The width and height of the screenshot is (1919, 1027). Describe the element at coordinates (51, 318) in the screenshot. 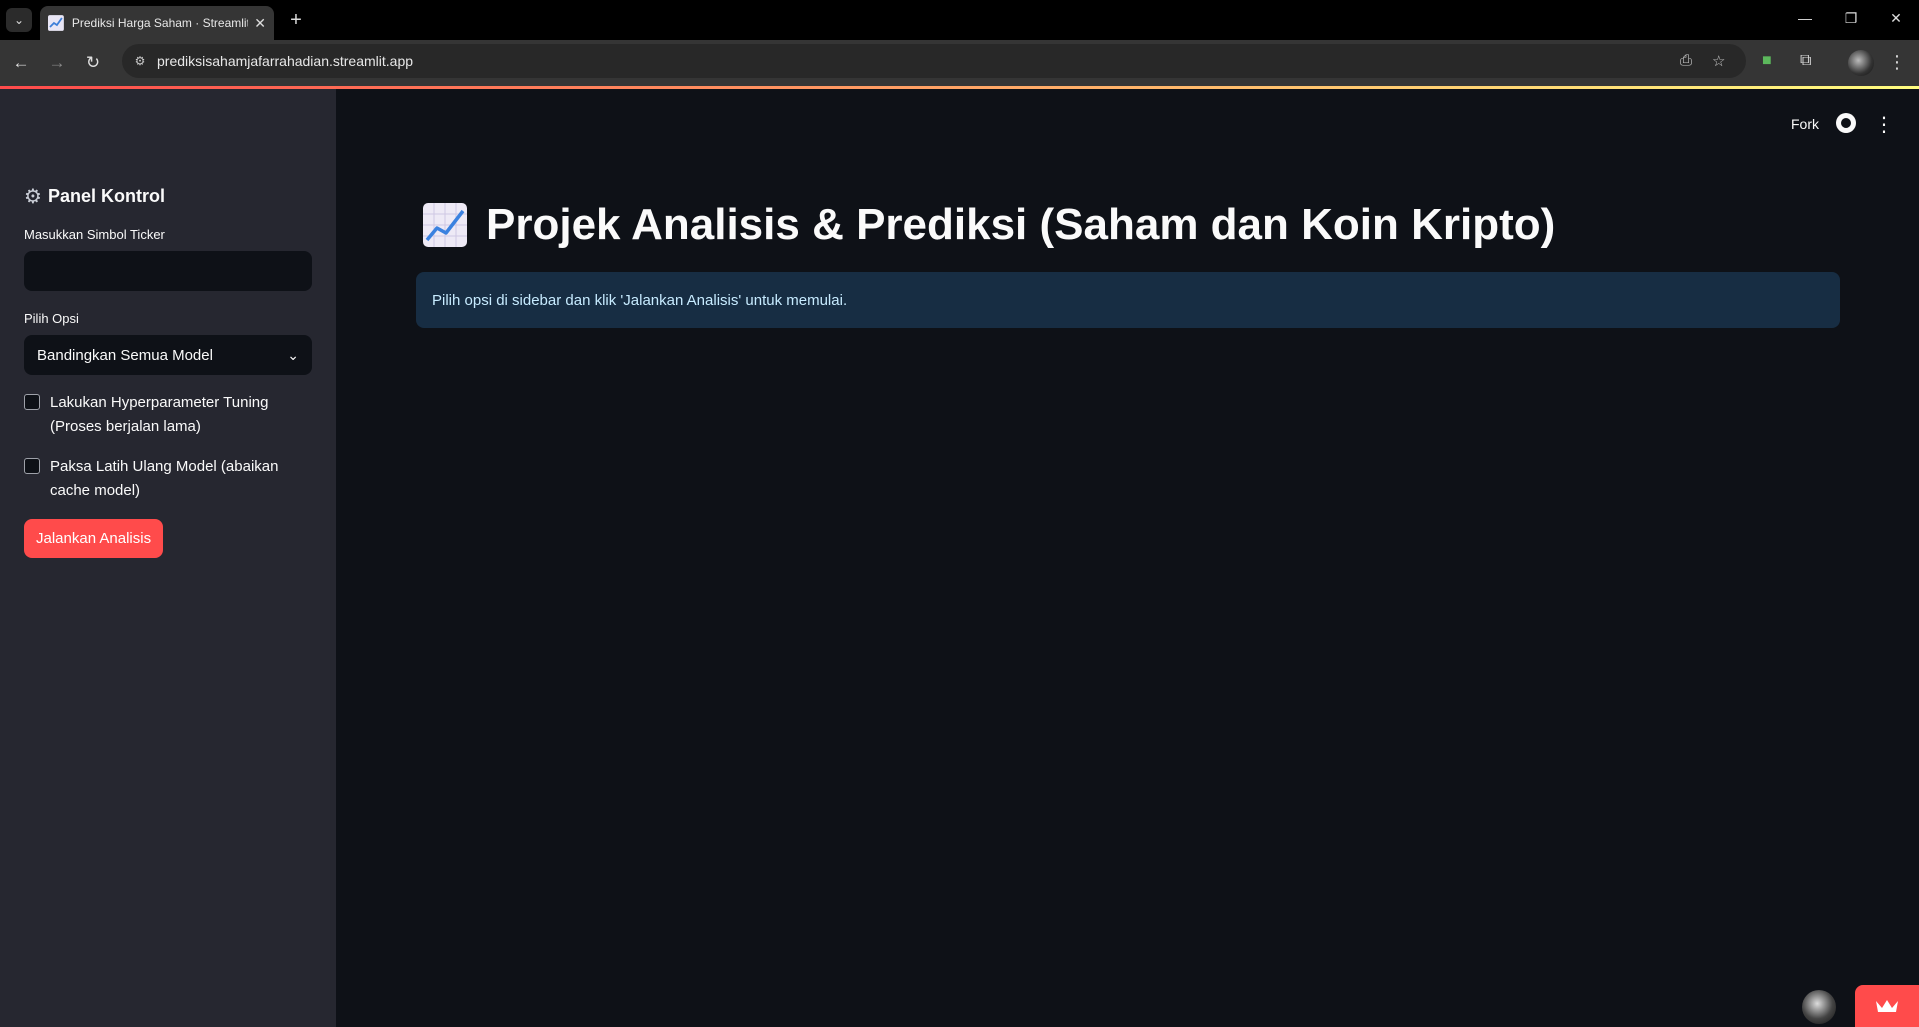

I see `option-label: Pilih Opsi` at that location.